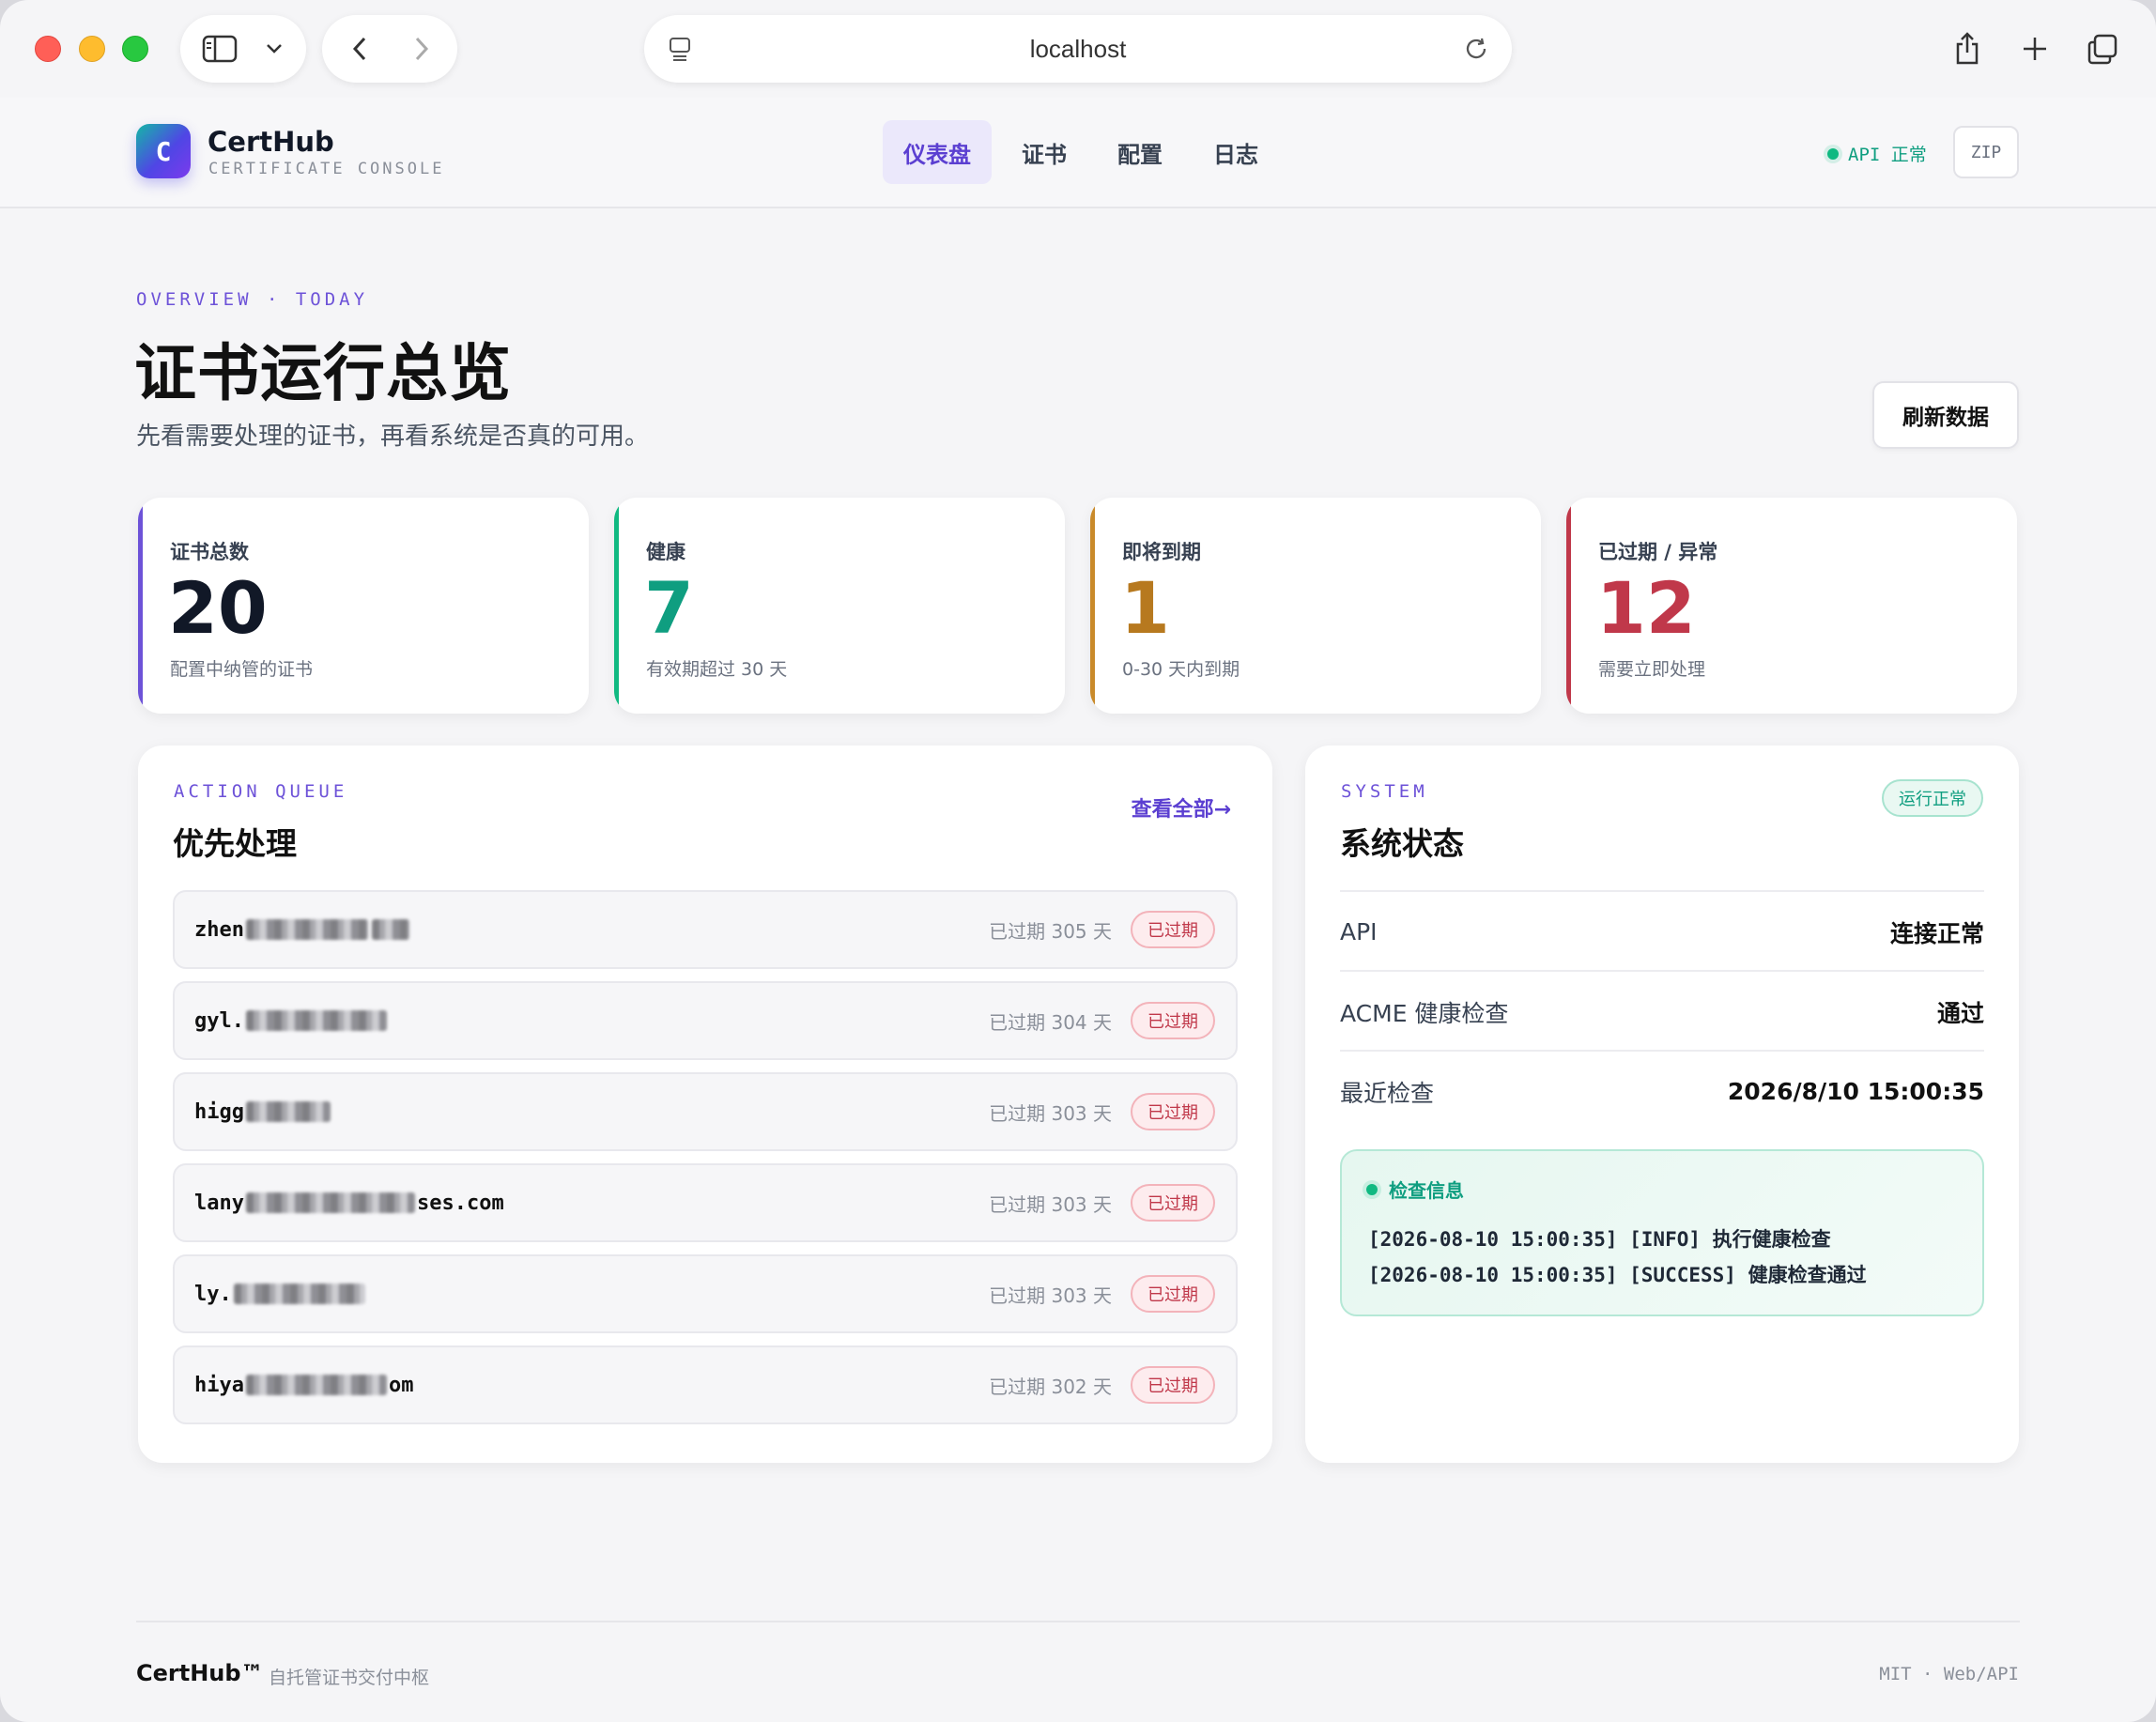 The image size is (2156, 1722). I want to click on stat-card-expiring: 即将到期 1 0-30 天内到期, so click(1315, 606).